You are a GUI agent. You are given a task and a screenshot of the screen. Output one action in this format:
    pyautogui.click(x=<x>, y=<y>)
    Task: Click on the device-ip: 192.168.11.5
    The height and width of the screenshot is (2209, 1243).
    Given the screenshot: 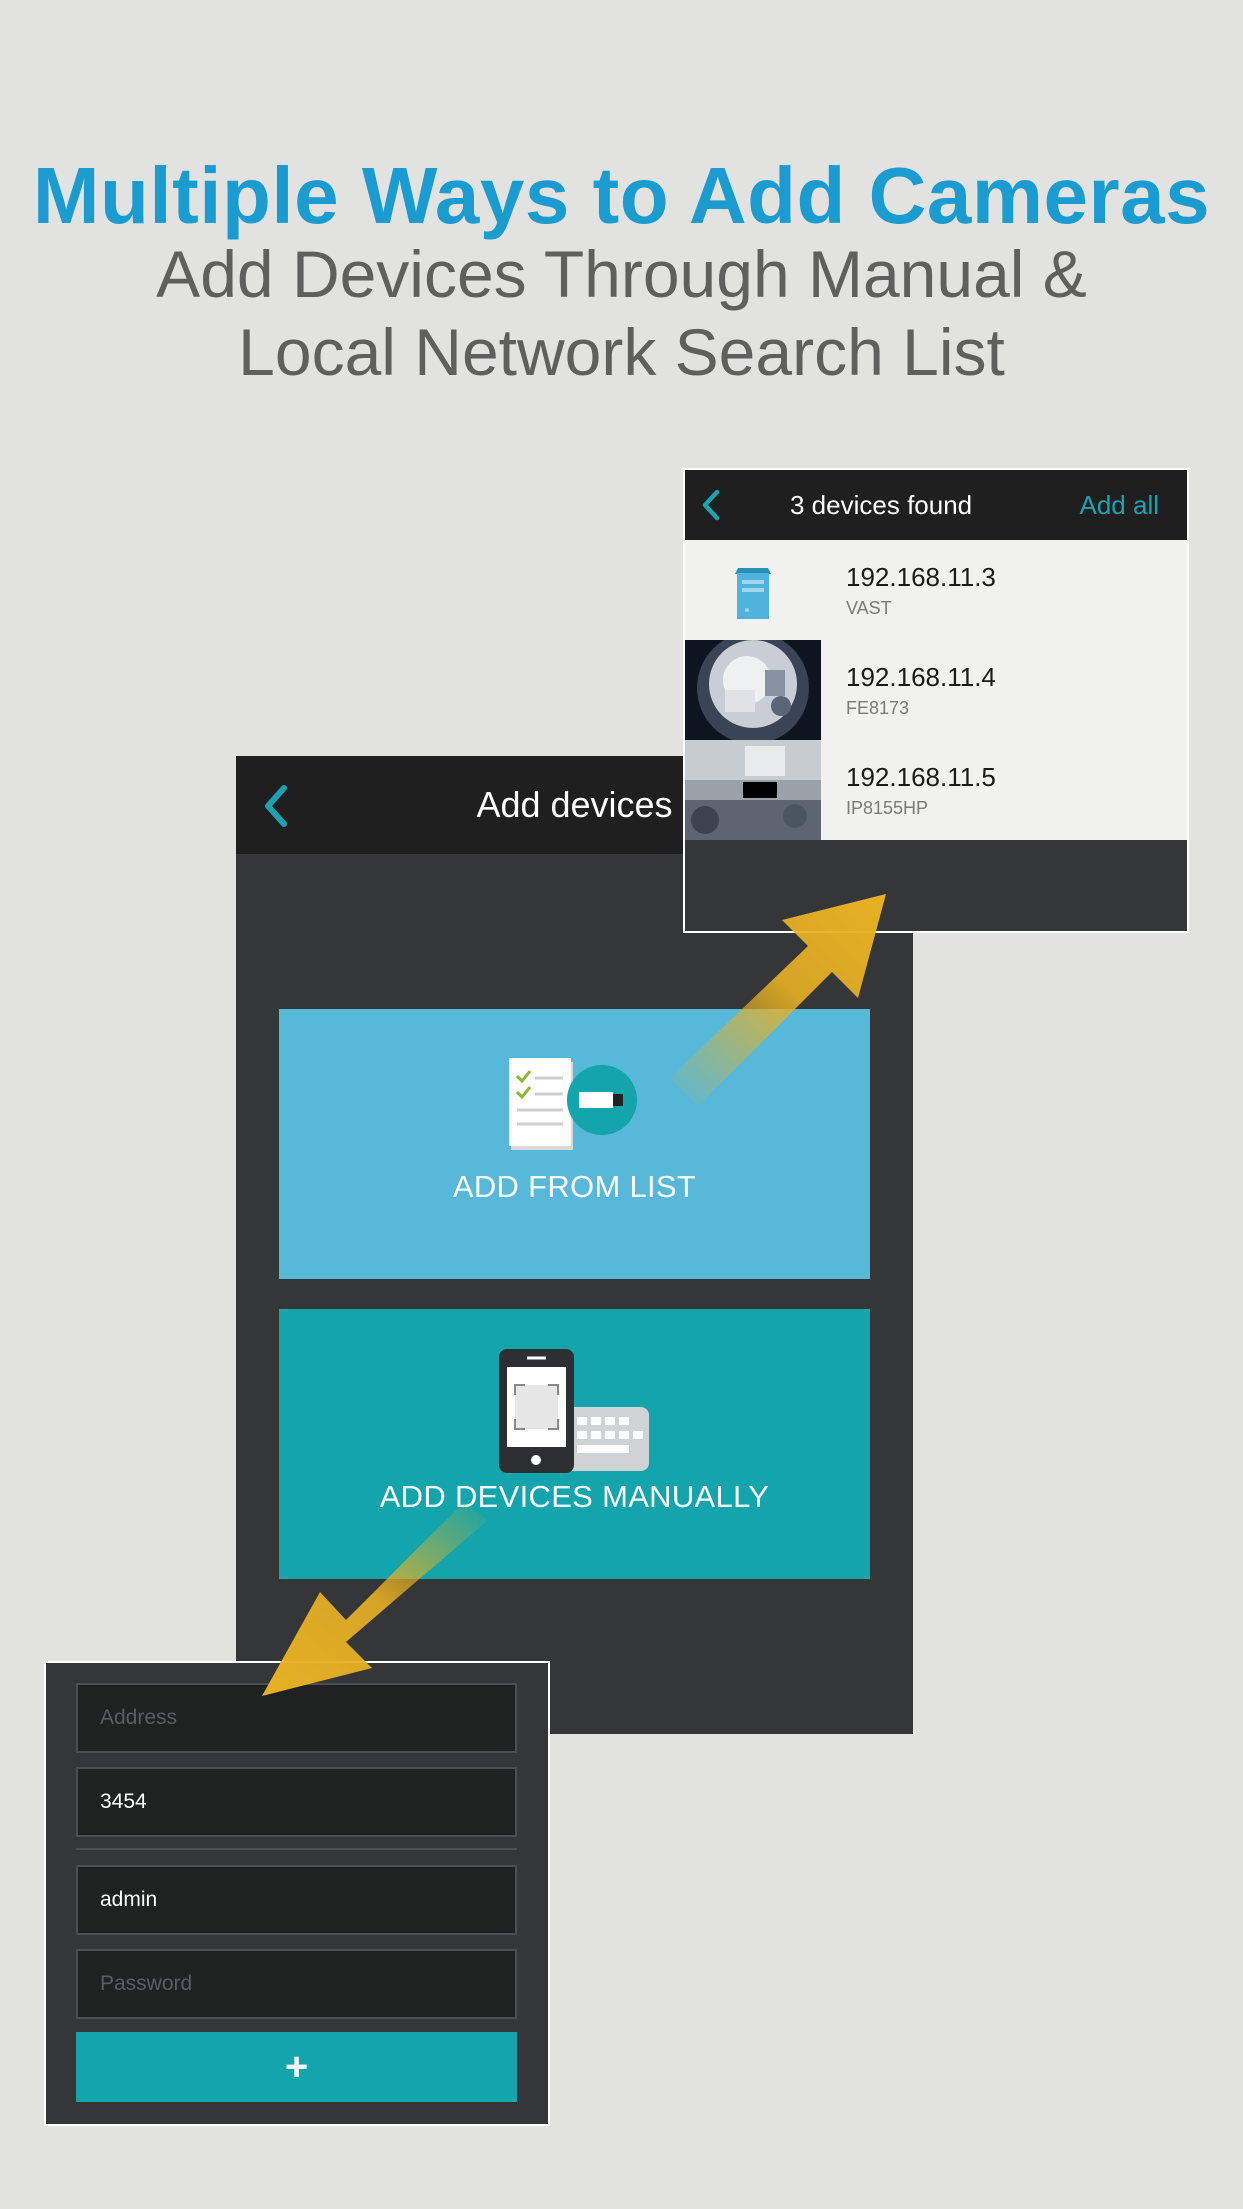 What is the action you would take?
    pyautogui.click(x=921, y=777)
    